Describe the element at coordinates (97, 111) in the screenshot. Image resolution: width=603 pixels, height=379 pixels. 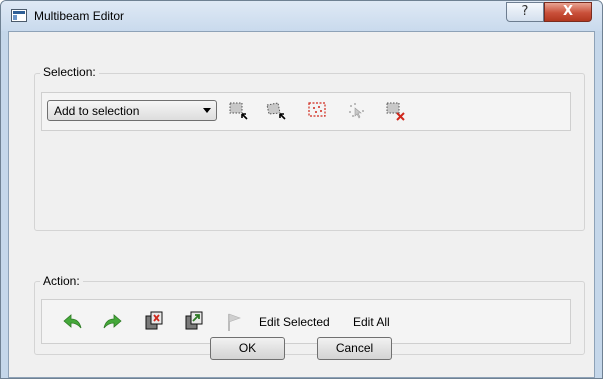
I see `selection-mode-value: Add to selection` at that location.